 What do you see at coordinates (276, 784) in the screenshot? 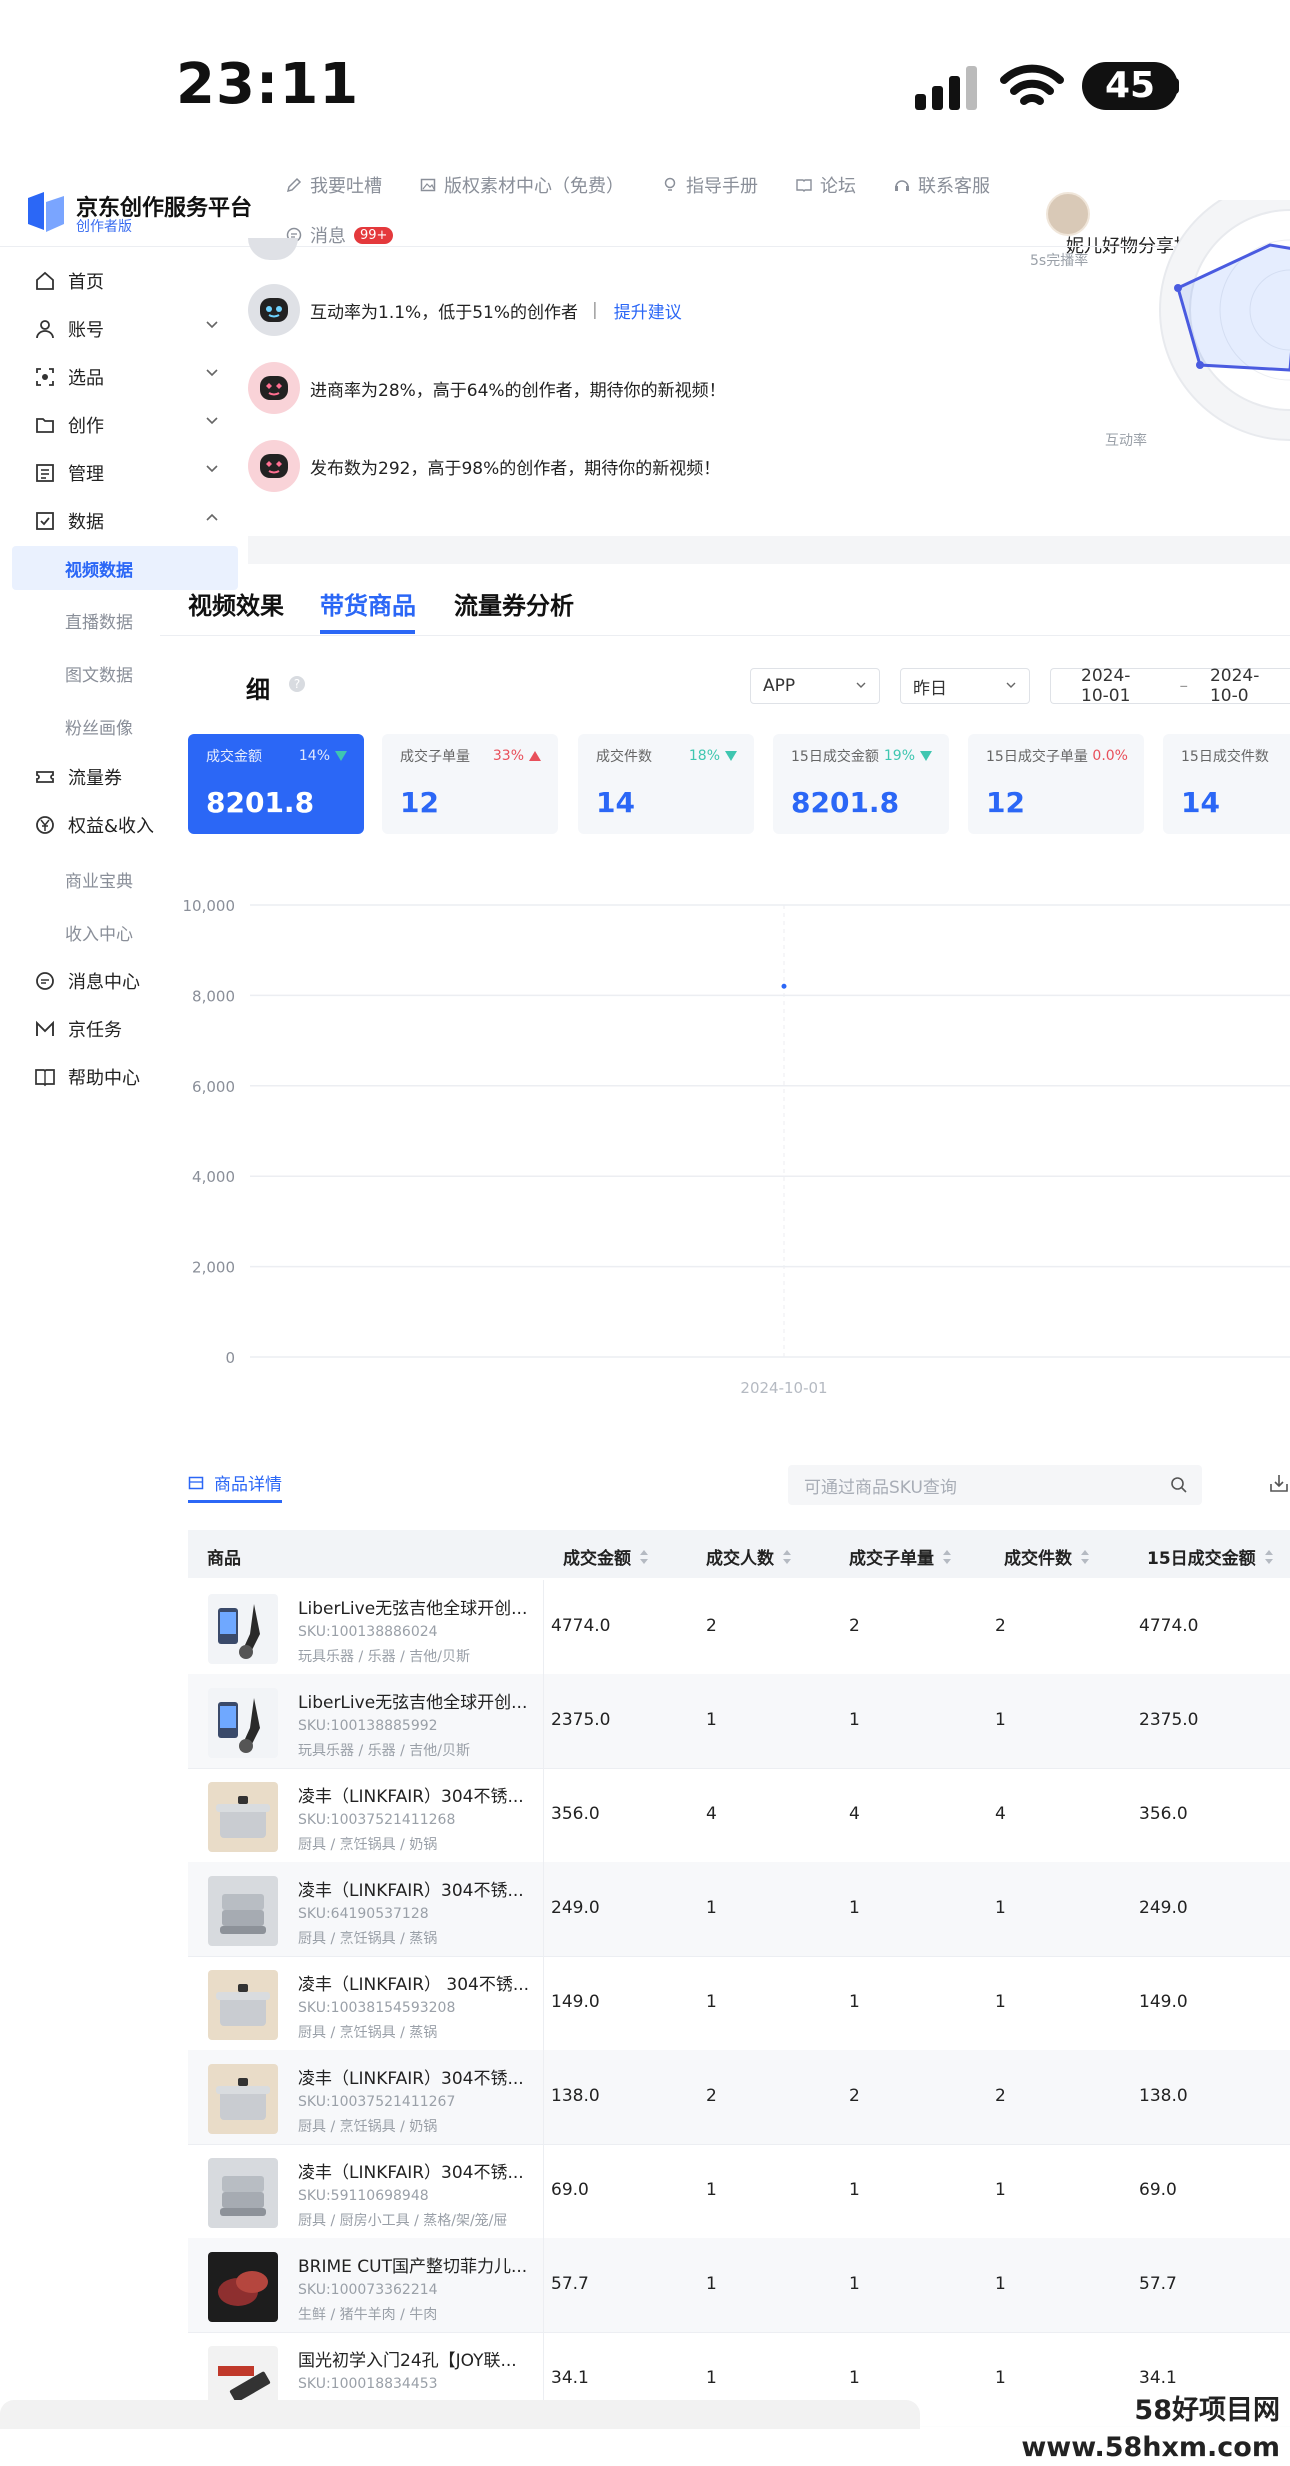
I see `kpi-card: 成交金额 14% 8201.8` at bounding box center [276, 784].